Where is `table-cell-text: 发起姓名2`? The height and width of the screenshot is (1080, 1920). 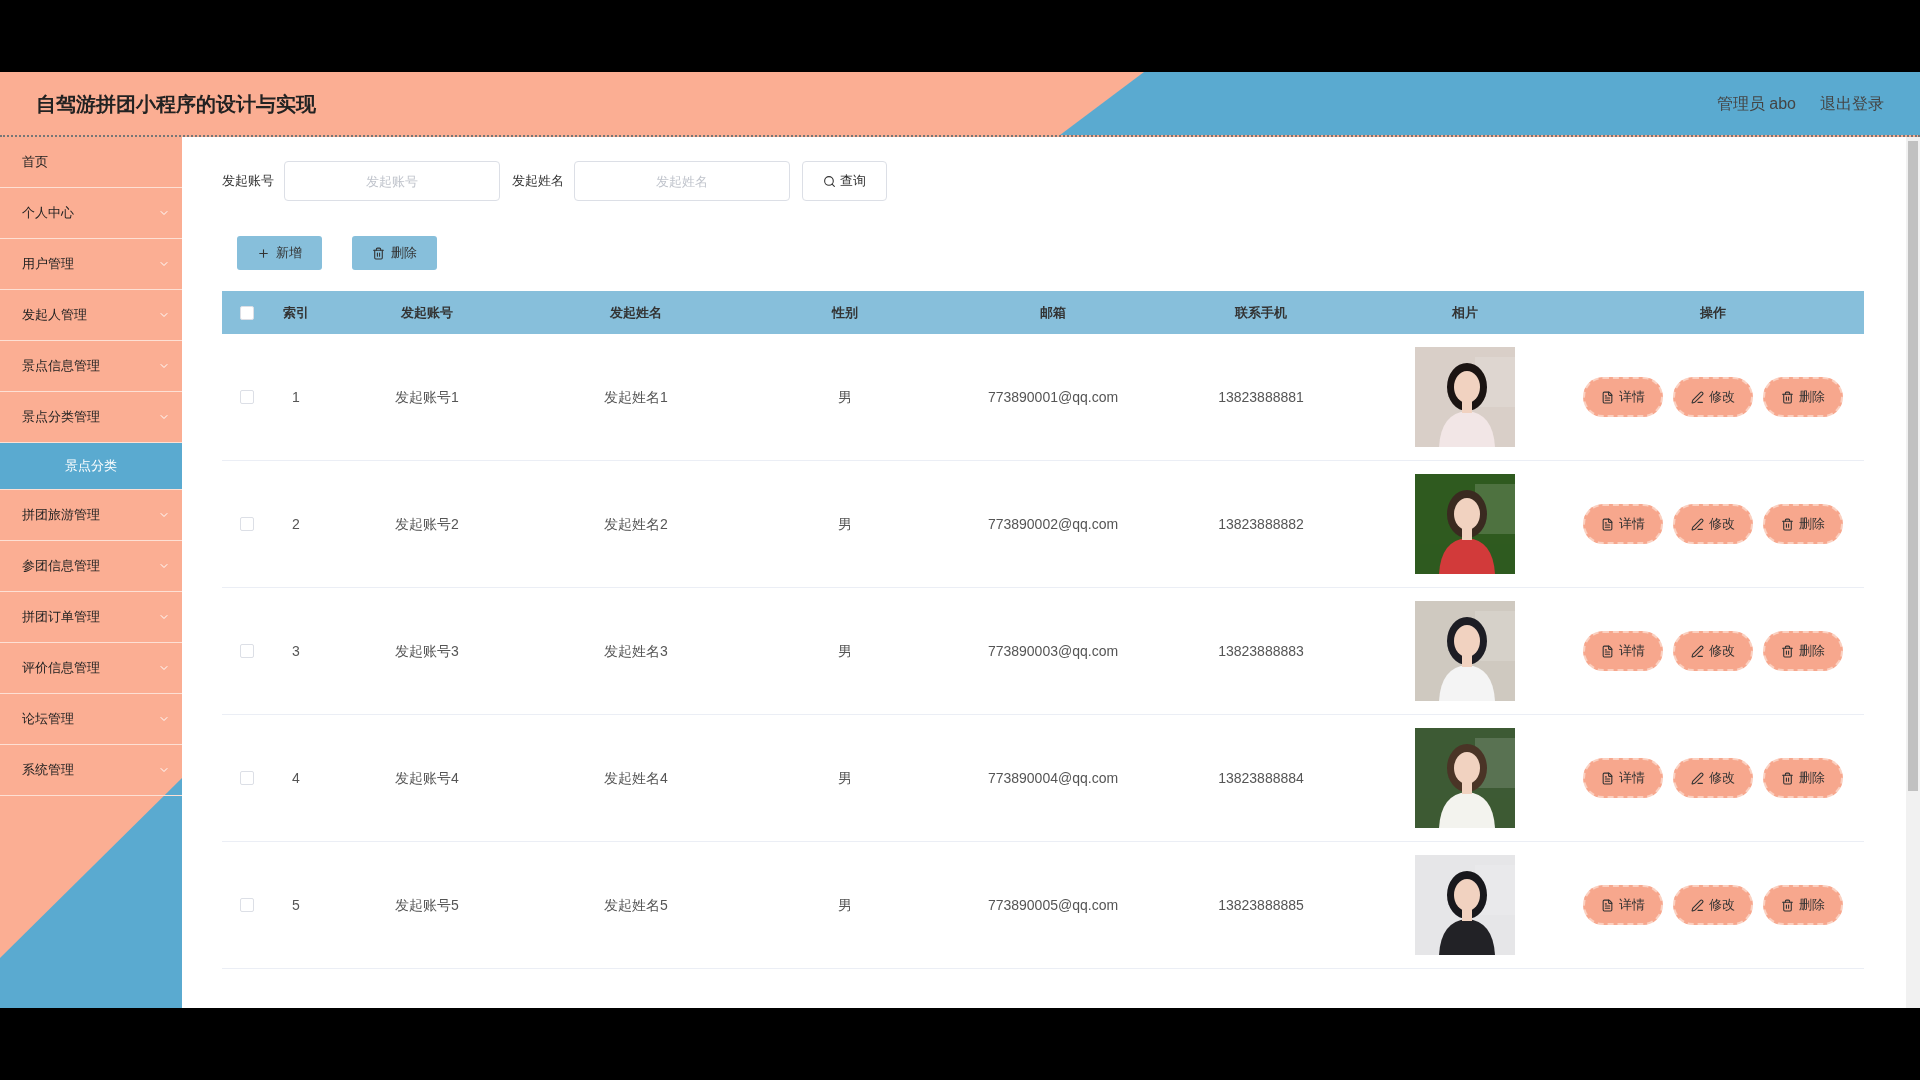
table-cell-text: 发起姓名2 is located at coordinates (636, 524).